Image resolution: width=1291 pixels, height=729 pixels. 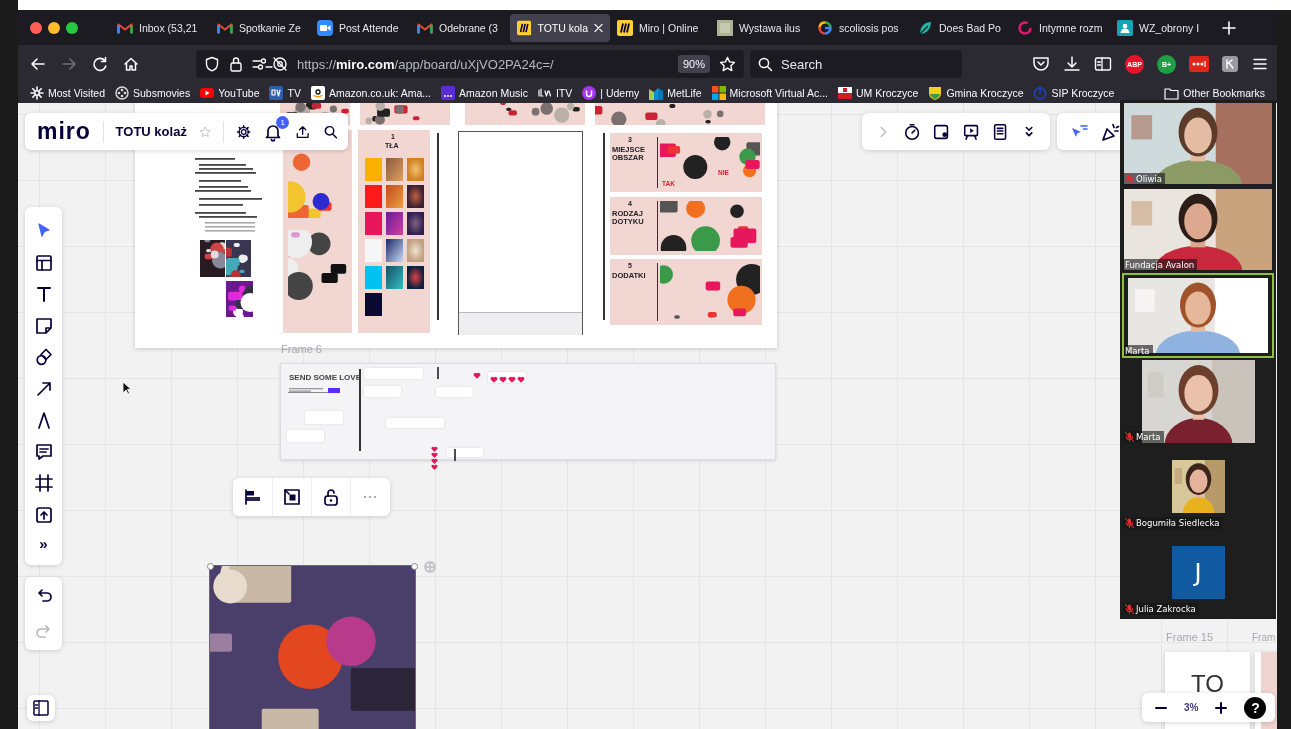 What do you see at coordinates (334, 390) in the screenshot?
I see `tag-chip` at bounding box center [334, 390].